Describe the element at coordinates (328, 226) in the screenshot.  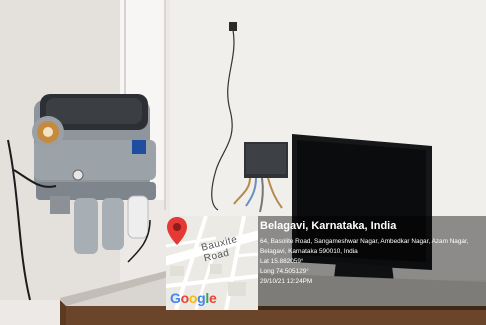
I see `geotag-city: Belagavi, Karnataka, India` at that location.